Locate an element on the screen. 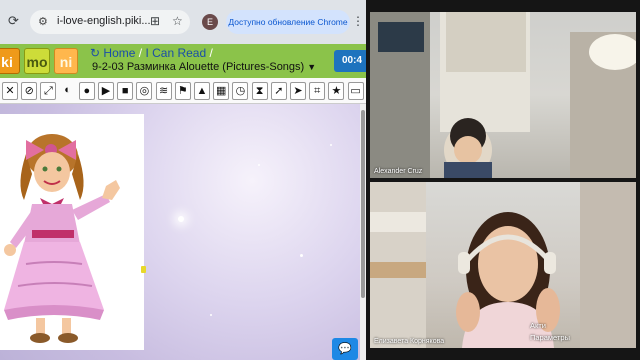  logo-tile-ki: ki is located at coordinates (10, 61).